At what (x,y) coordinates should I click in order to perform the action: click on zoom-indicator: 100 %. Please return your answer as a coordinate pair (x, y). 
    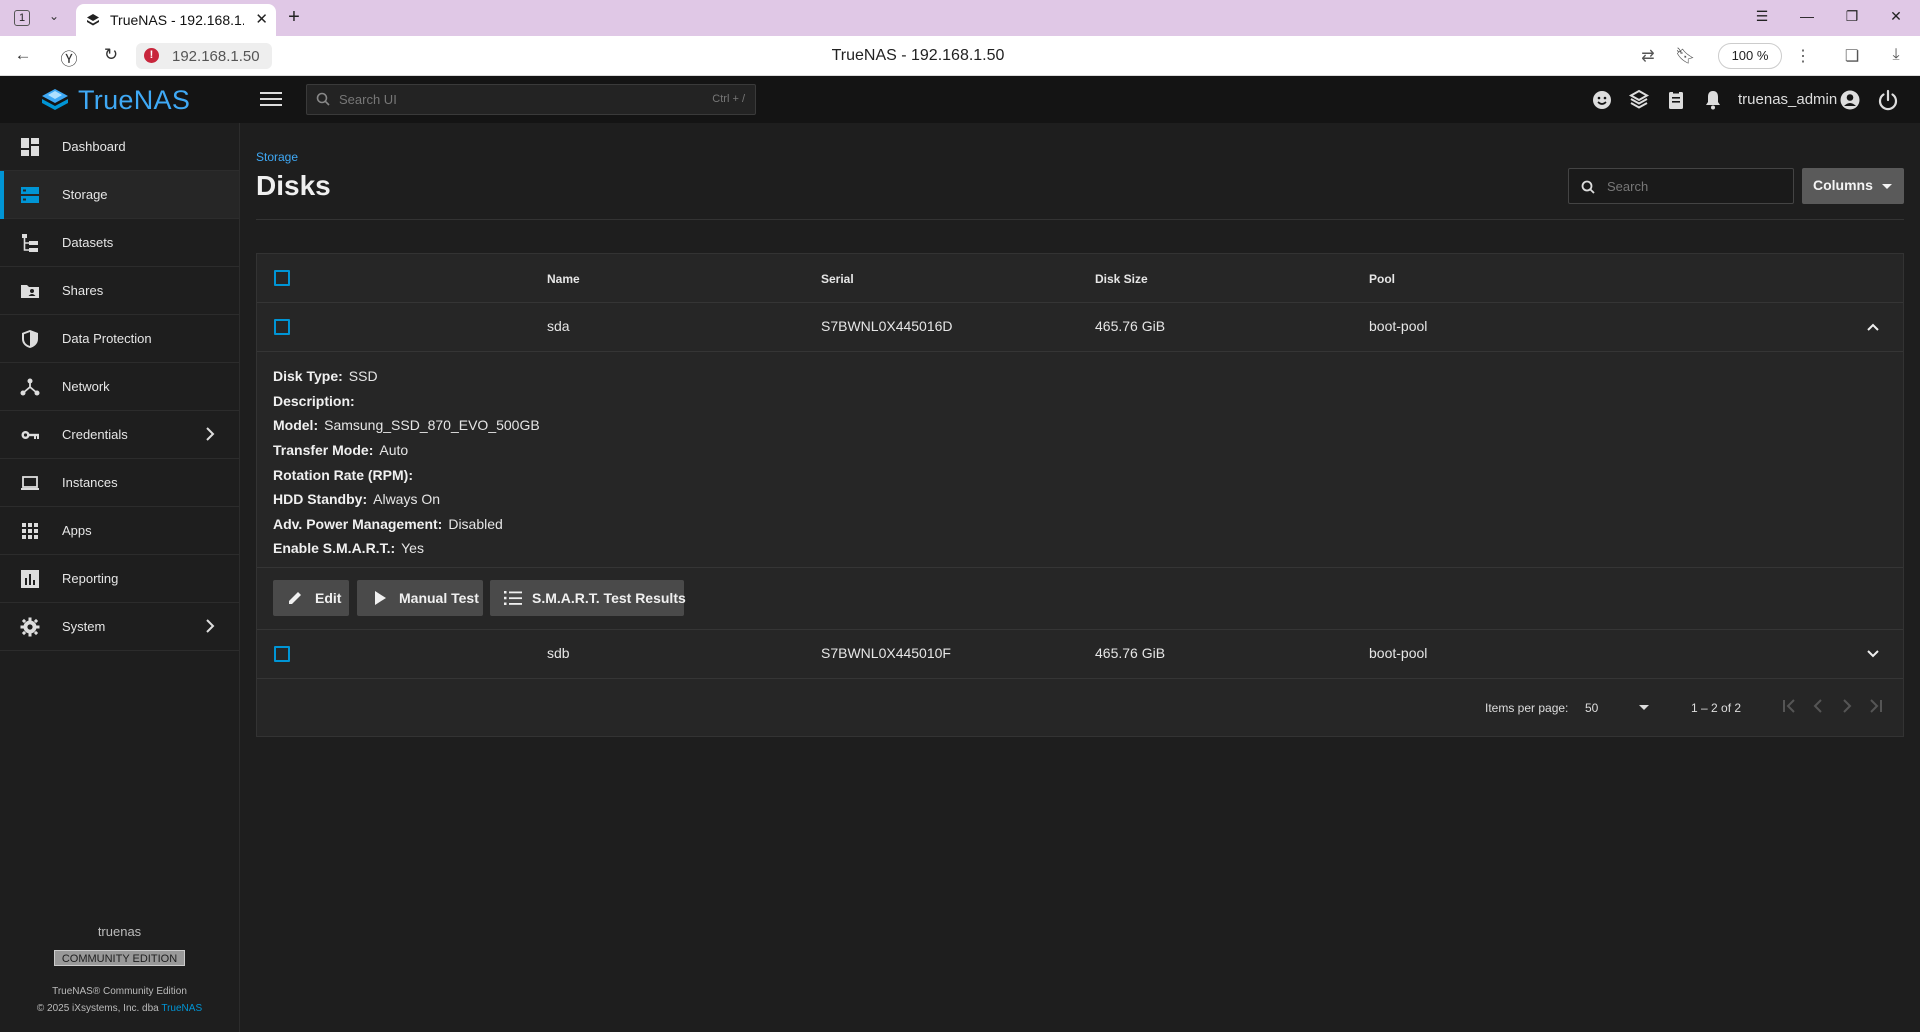
    Looking at the image, I should click on (1750, 56).